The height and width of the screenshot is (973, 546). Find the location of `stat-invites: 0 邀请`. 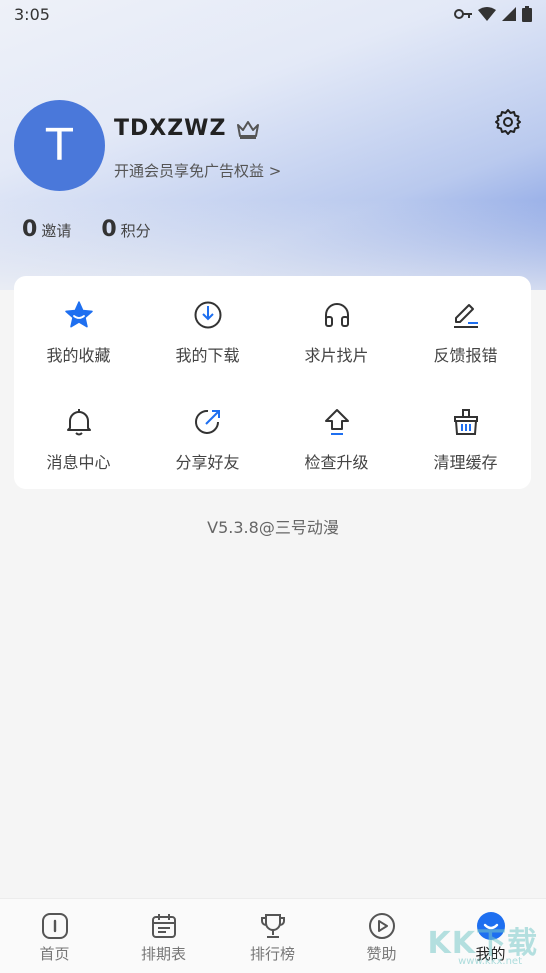

stat-invites: 0 邀请 is located at coordinates (46, 229).